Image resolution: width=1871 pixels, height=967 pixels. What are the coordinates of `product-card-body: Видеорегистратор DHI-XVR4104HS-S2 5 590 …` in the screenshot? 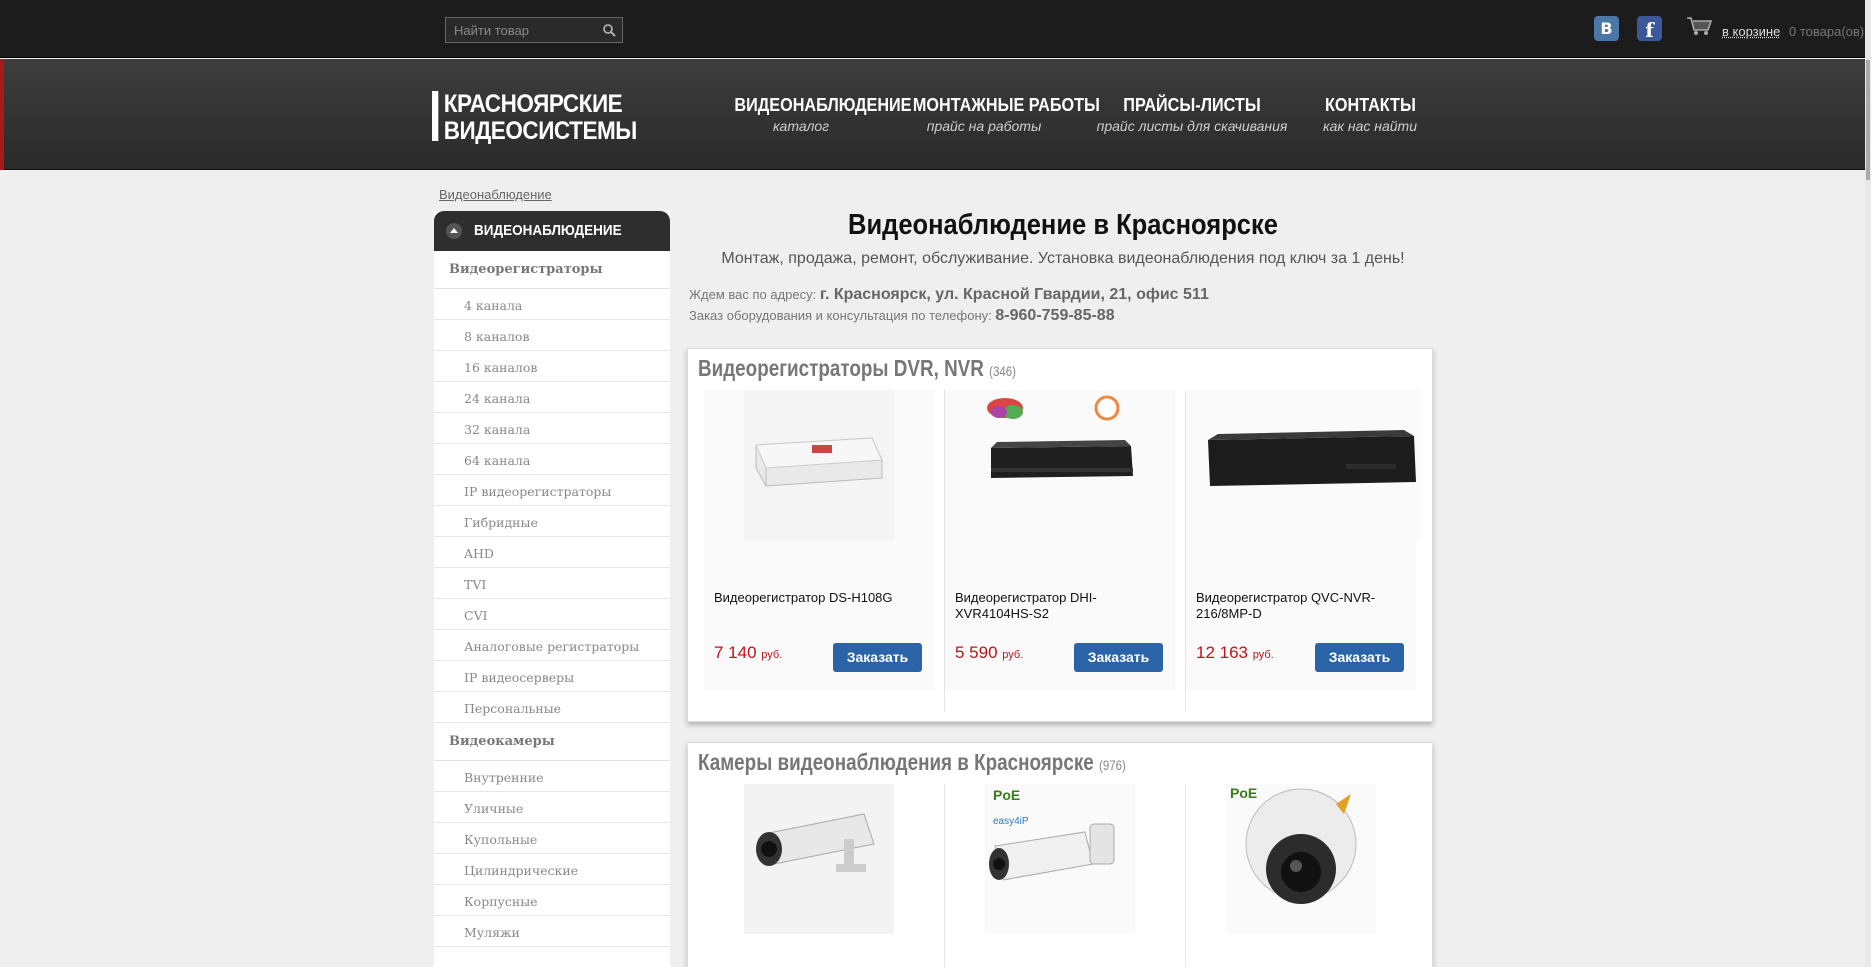 It's located at (1060, 540).